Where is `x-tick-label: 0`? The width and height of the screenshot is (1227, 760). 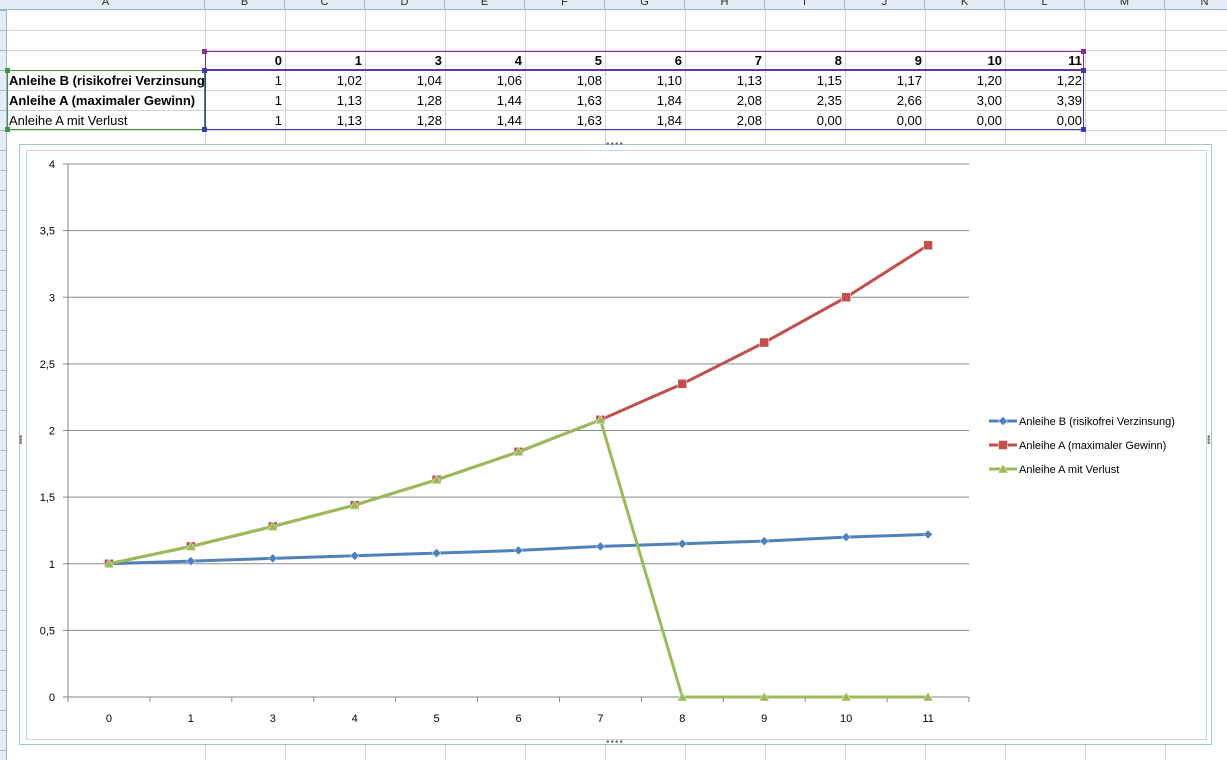
x-tick-label: 0 is located at coordinates (109, 719).